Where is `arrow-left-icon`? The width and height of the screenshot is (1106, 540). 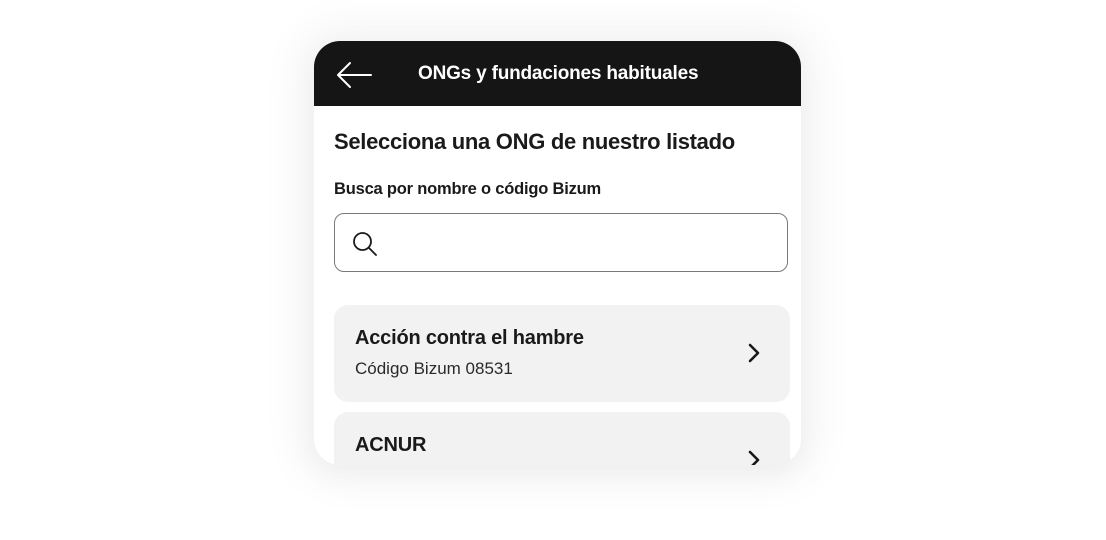
arrow-left-icon is located at coordinates (354, 75).